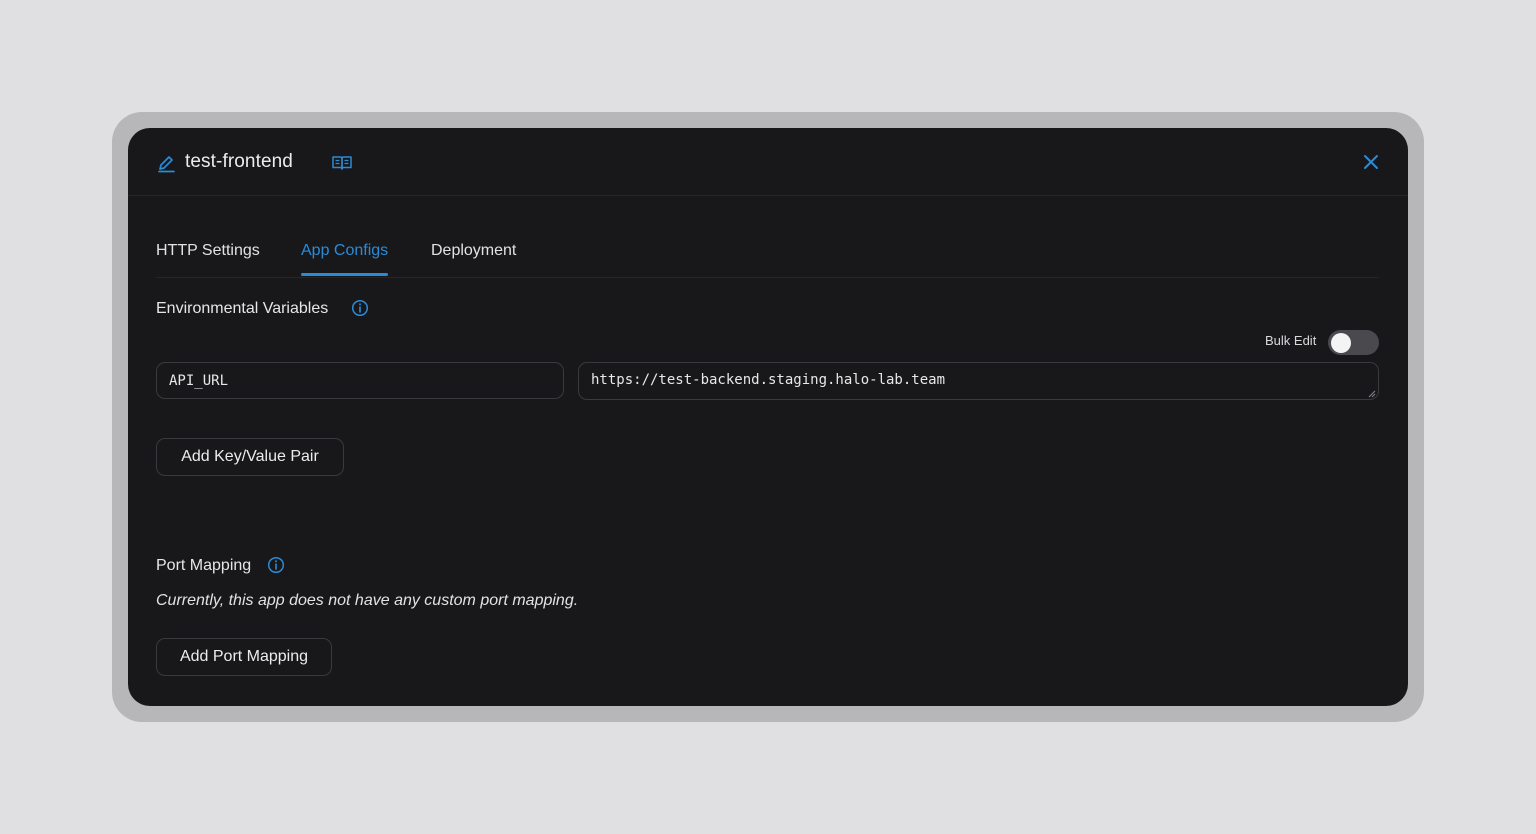 The image size is (1536, 834). What do you see at coordinates (250, 457) in the screenshot?
I see `add-key-value-pair-button: Add Key/Value Pair` at bounding box center [250, 457].